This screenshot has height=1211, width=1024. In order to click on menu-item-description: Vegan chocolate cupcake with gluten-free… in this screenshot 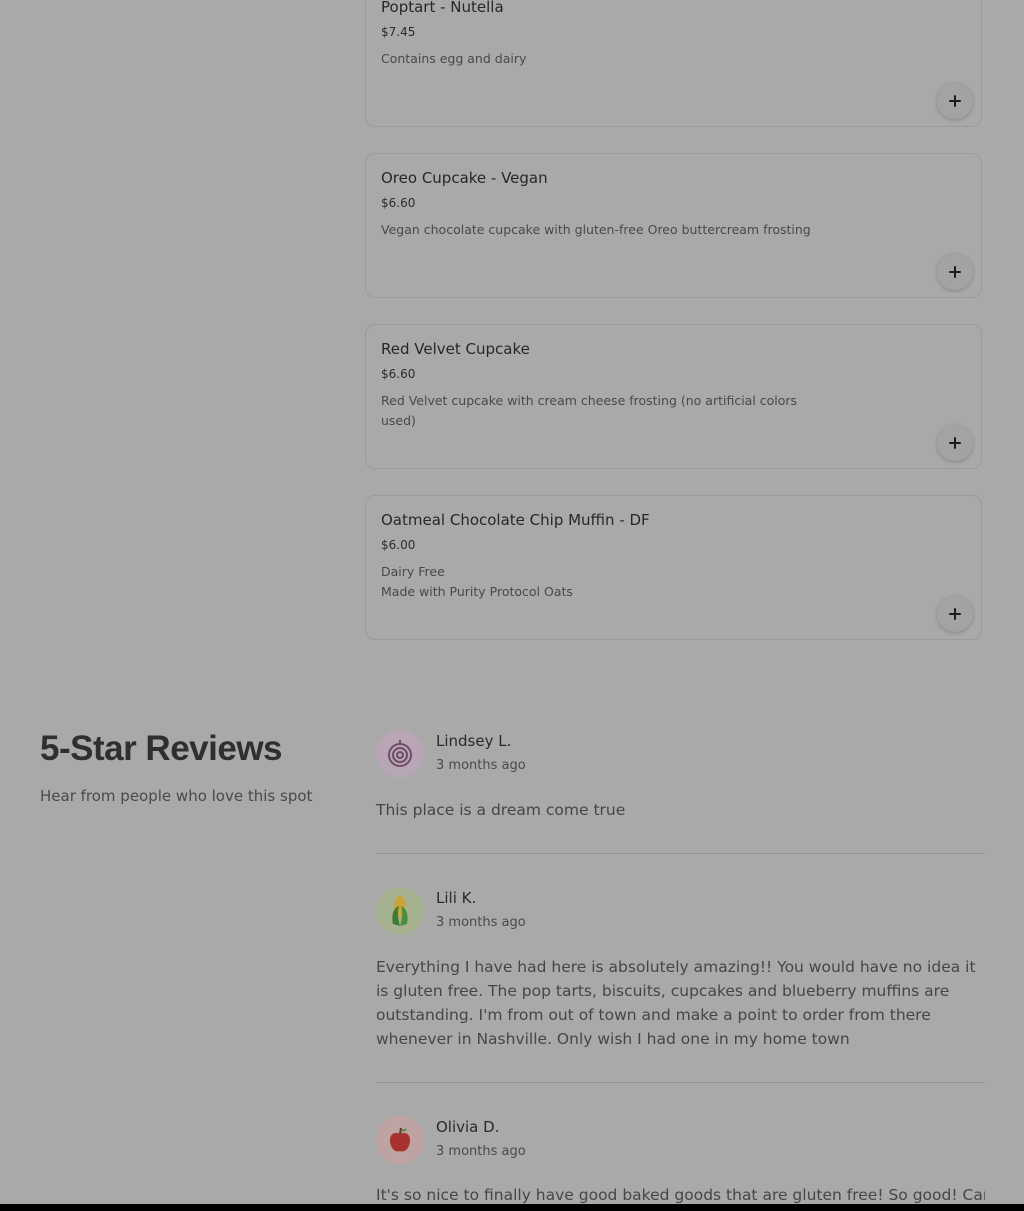, I will do `click(596, 229)`.